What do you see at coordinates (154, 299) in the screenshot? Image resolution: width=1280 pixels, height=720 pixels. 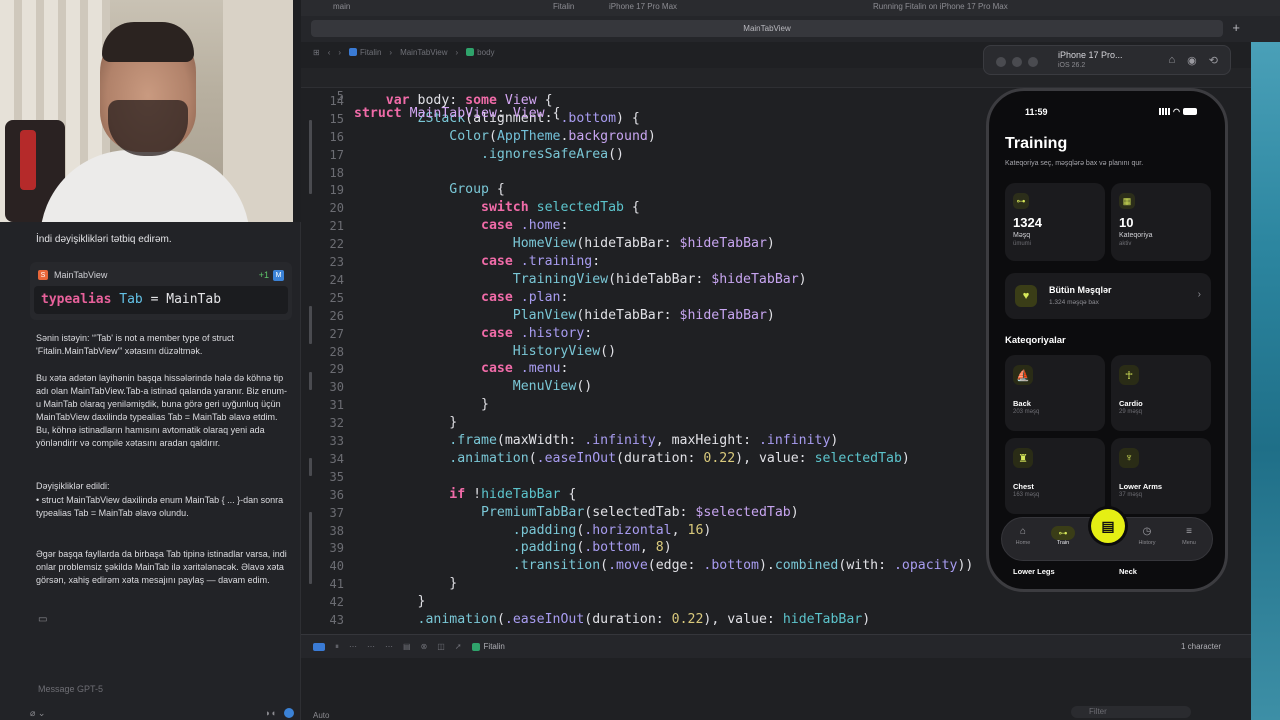 I see `code-equals: =` at bounding box center [154, 299].